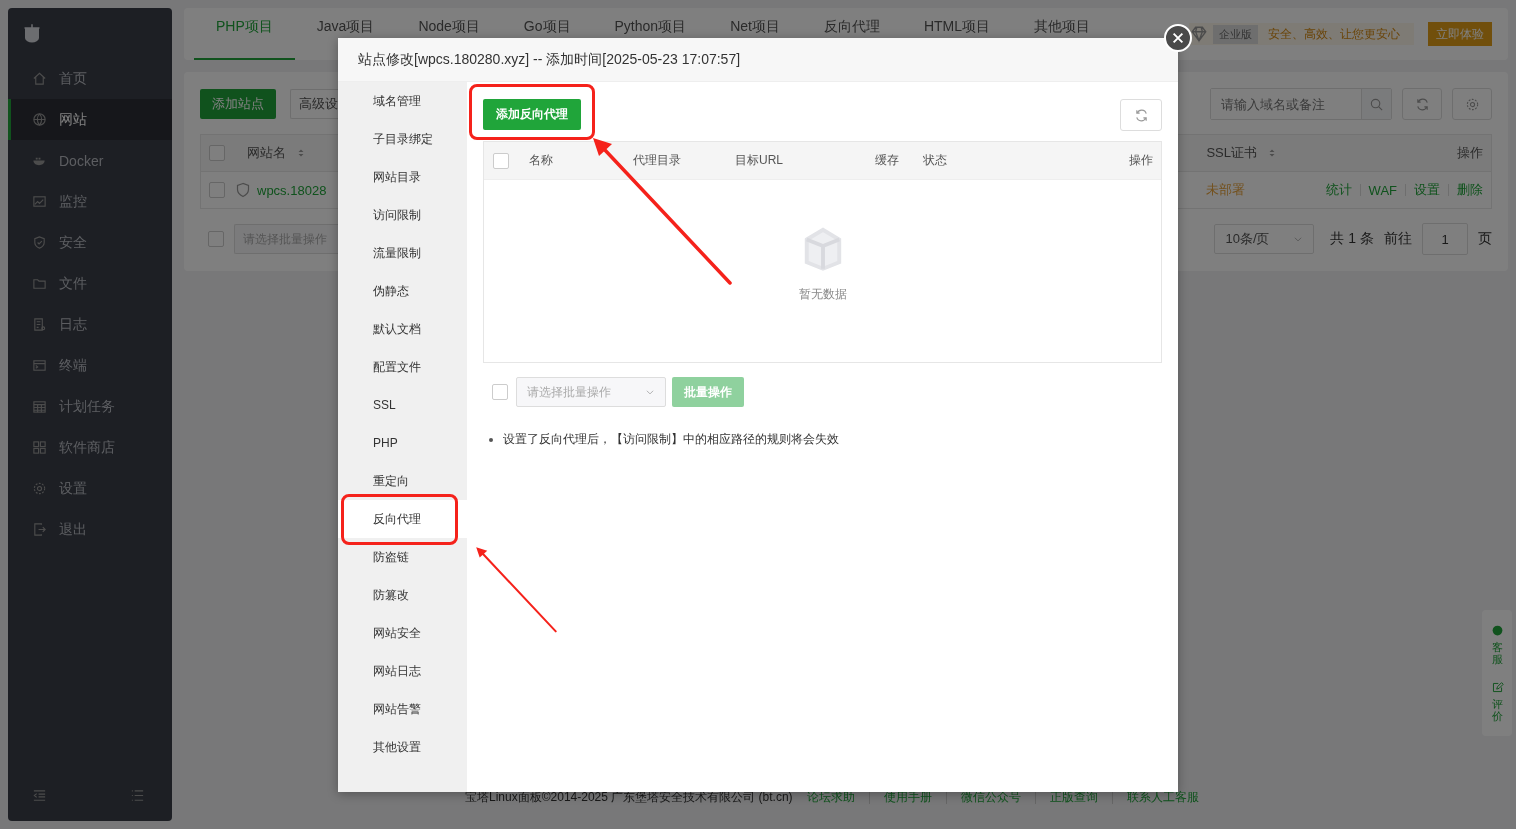  What do you see at coordinates (266, 153) in the screenshot?
I see `column-header: 网站名` at bounding box center [266, 153].